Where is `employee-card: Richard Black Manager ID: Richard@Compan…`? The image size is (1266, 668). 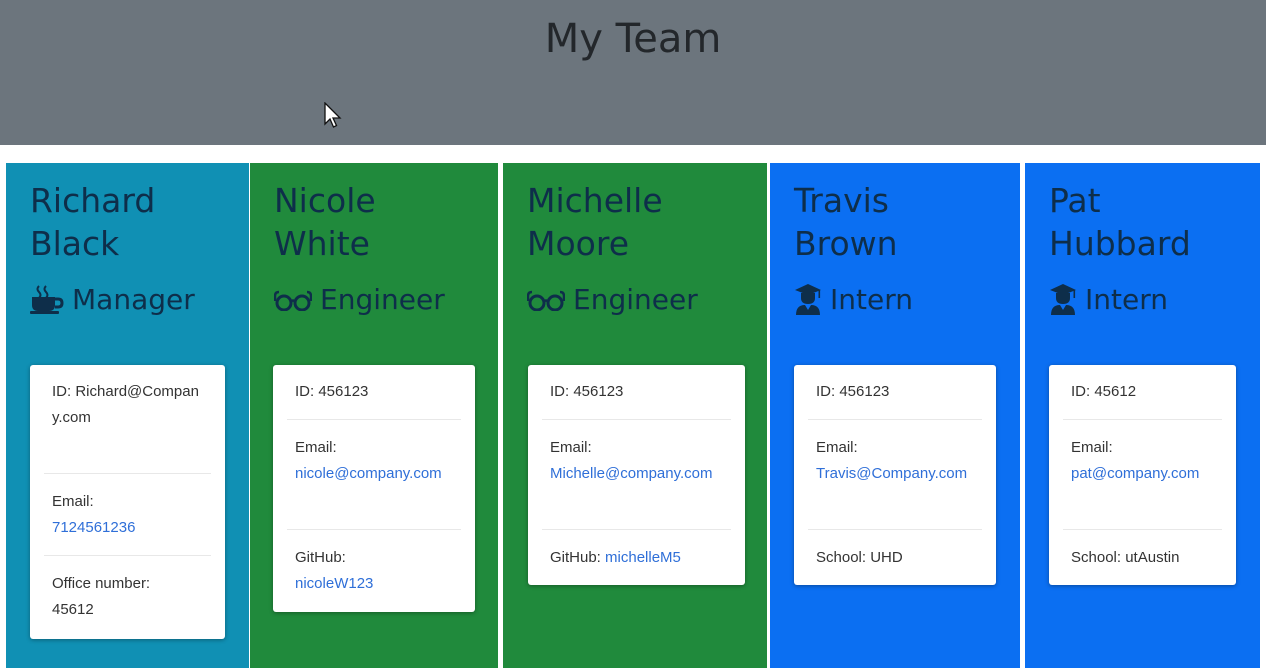 employee-card: Richard Black Manager ID: Richard@Compan… is located at coordinates (127, 415).